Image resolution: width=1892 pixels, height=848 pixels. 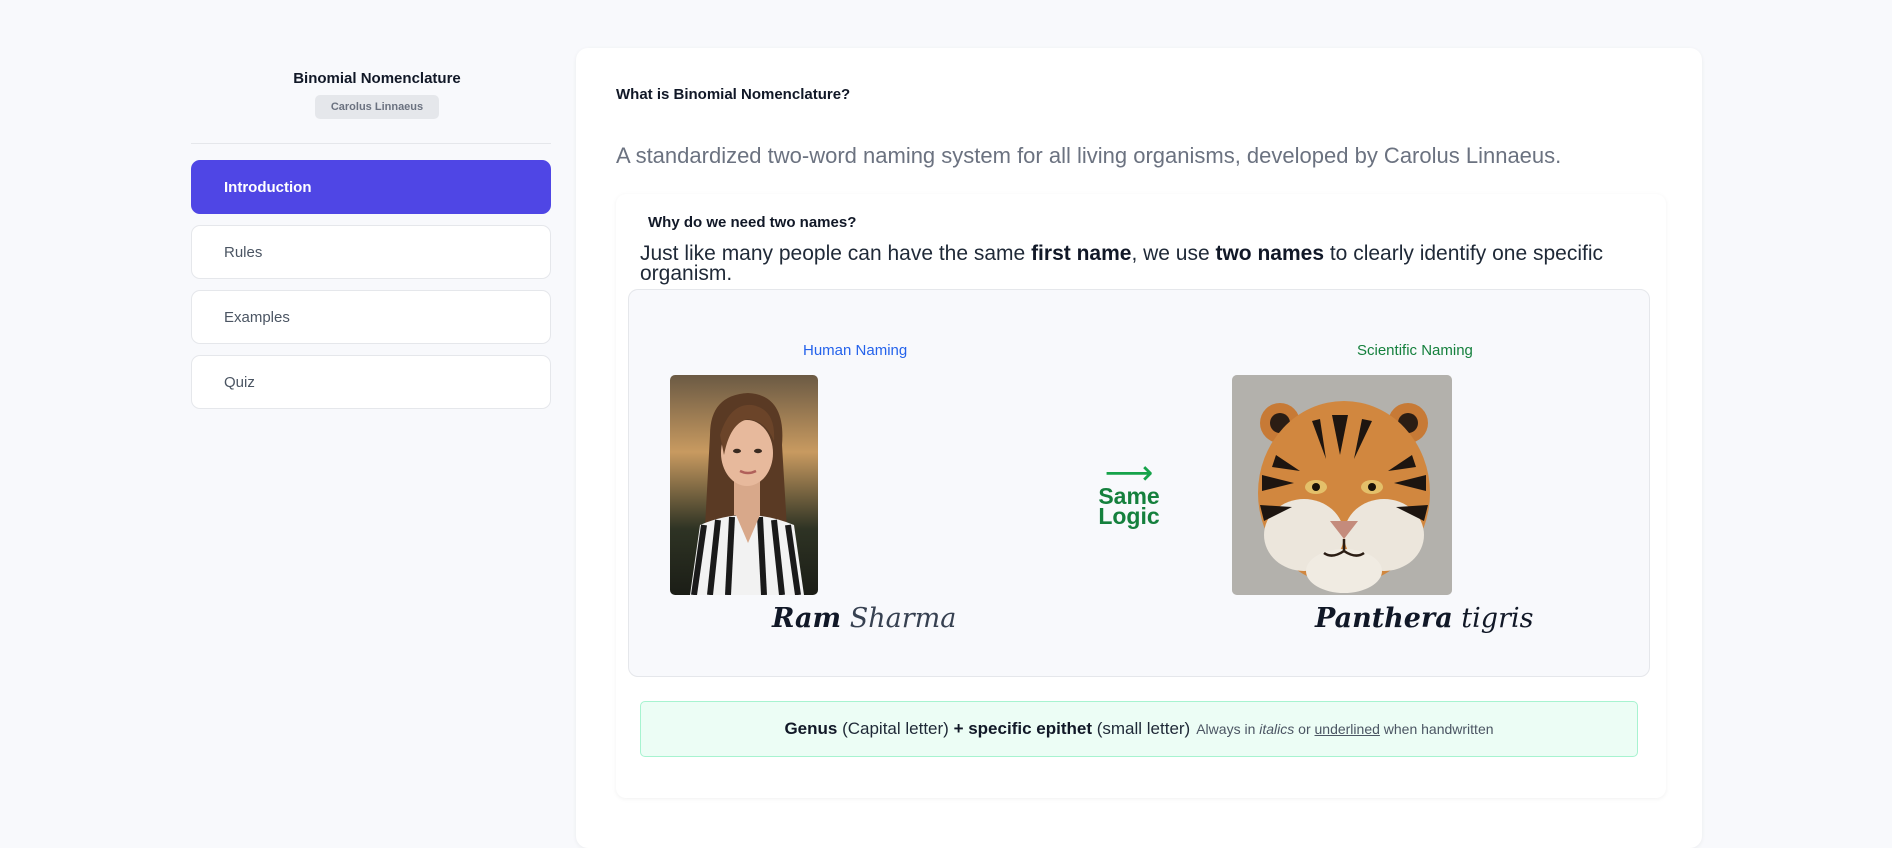 I want to click on rule-epithet-note: (small letter), so click(x=1141, y=728).